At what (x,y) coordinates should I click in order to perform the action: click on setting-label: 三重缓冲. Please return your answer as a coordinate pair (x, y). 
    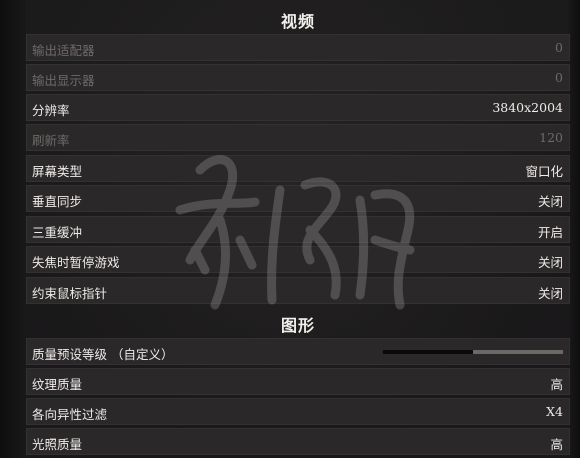
    Looking at the image, I should click on (57, 232).